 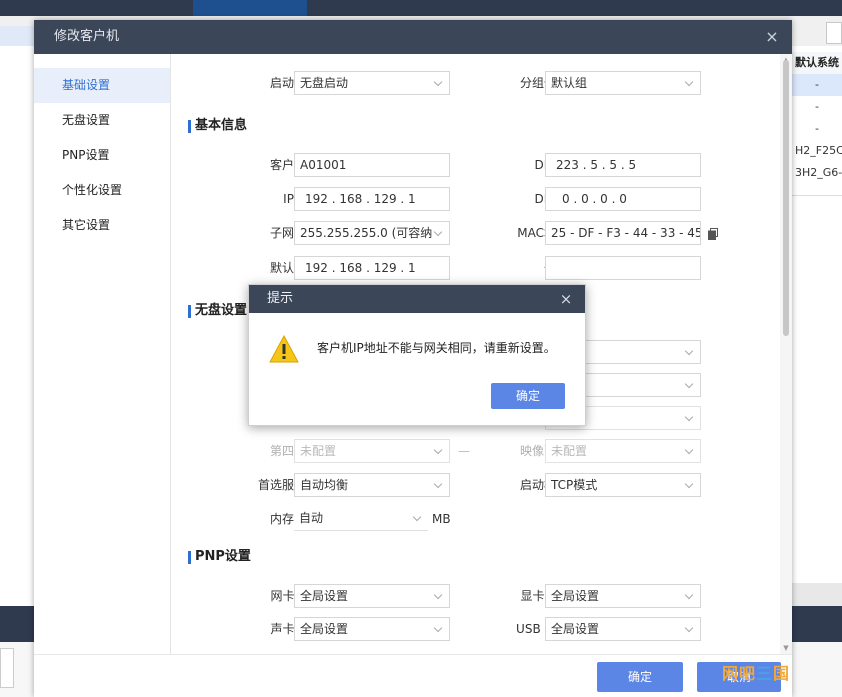 What do you see at coordinates (817, 195) in the screenshot?
I see `bg-divider` at bounding box center [817, 195].